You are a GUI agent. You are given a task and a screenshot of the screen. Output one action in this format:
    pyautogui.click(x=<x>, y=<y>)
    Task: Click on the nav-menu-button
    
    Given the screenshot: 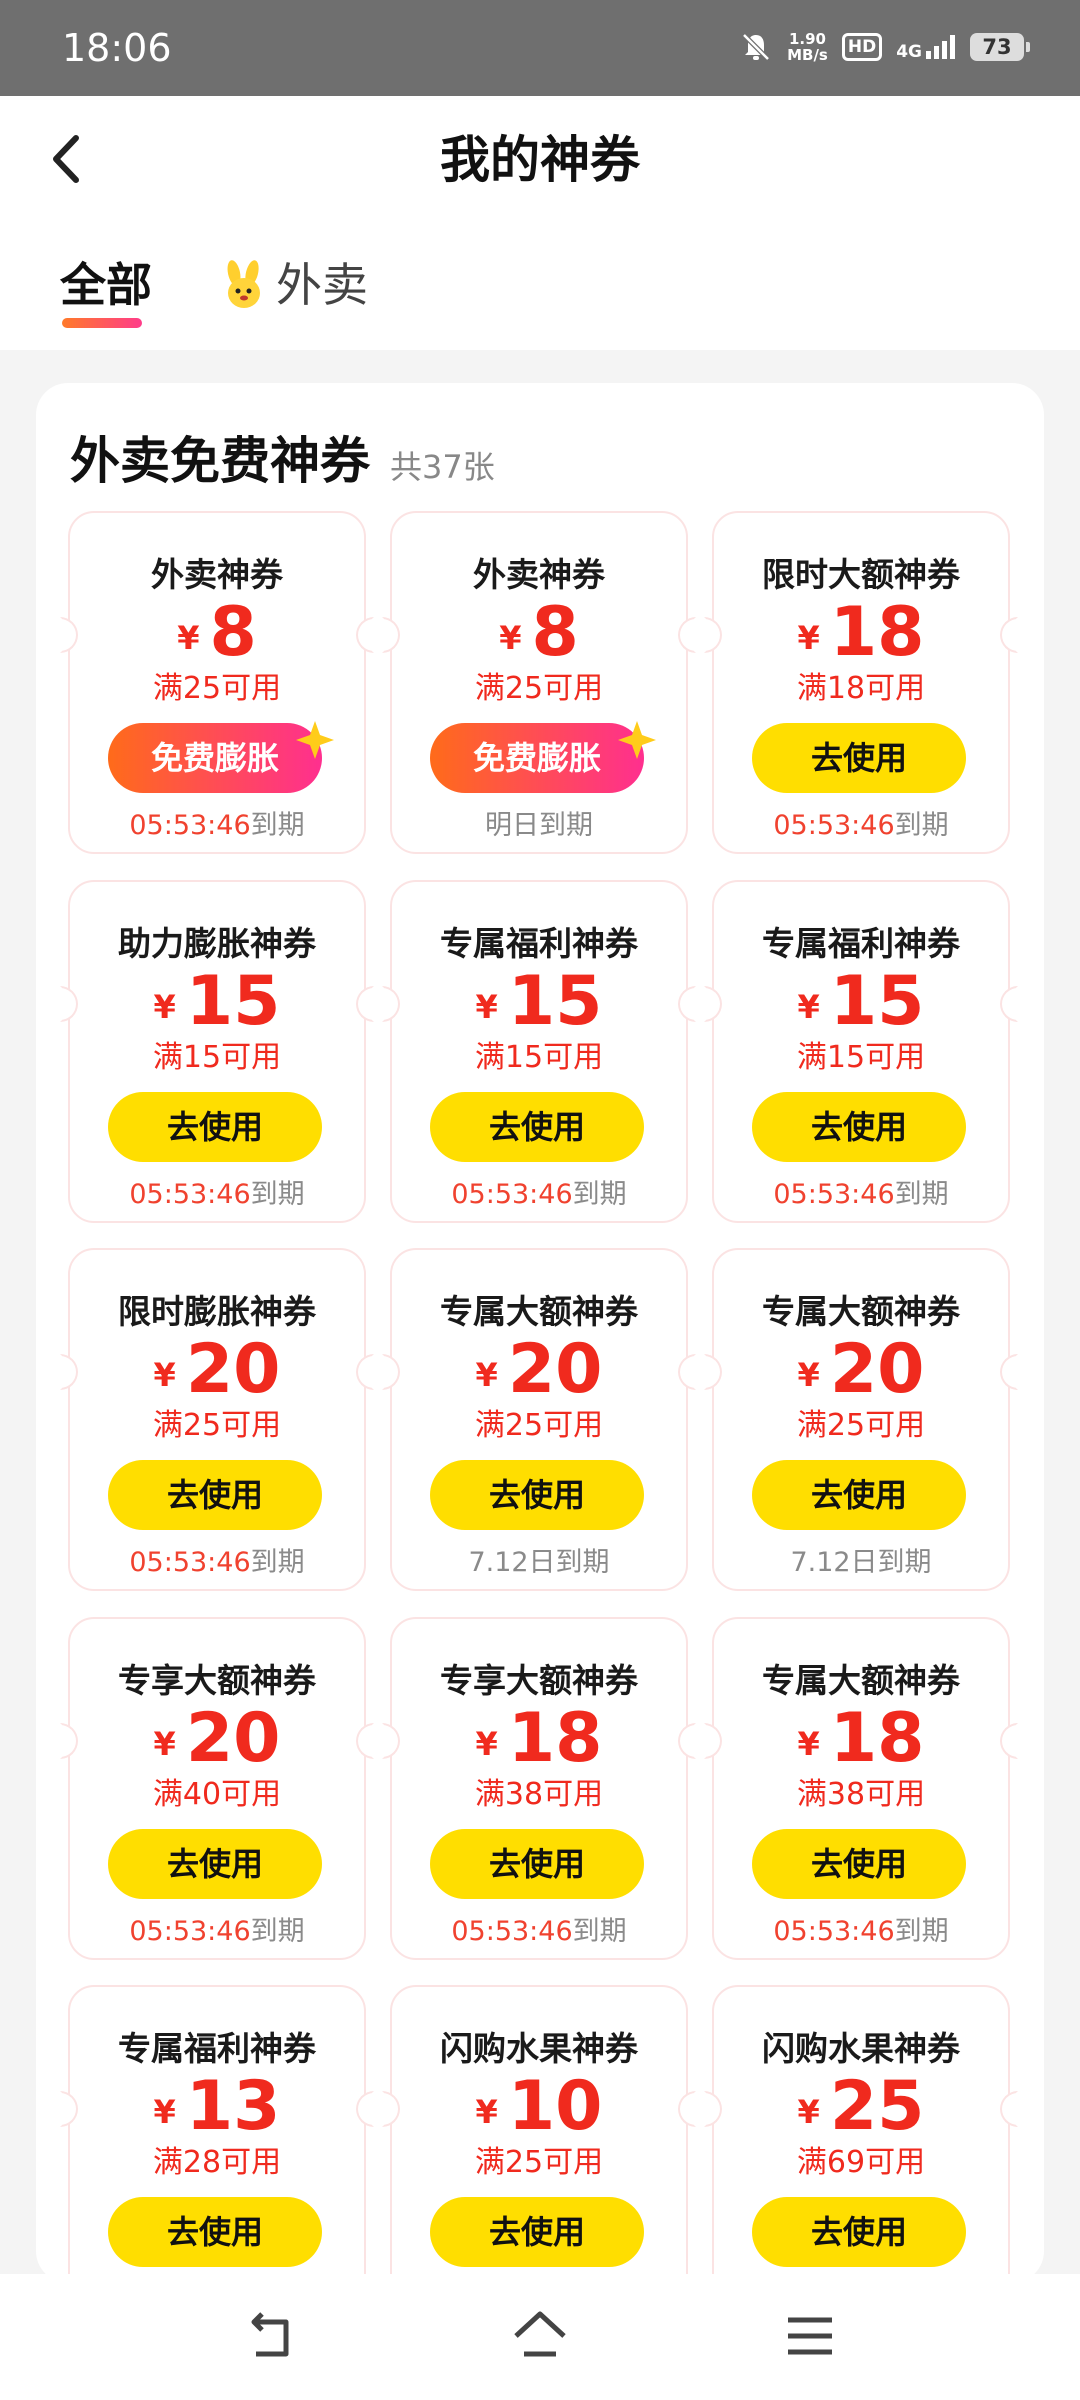 What is the action you would take?
    pyautogui.click(x=810, y=2336)
    